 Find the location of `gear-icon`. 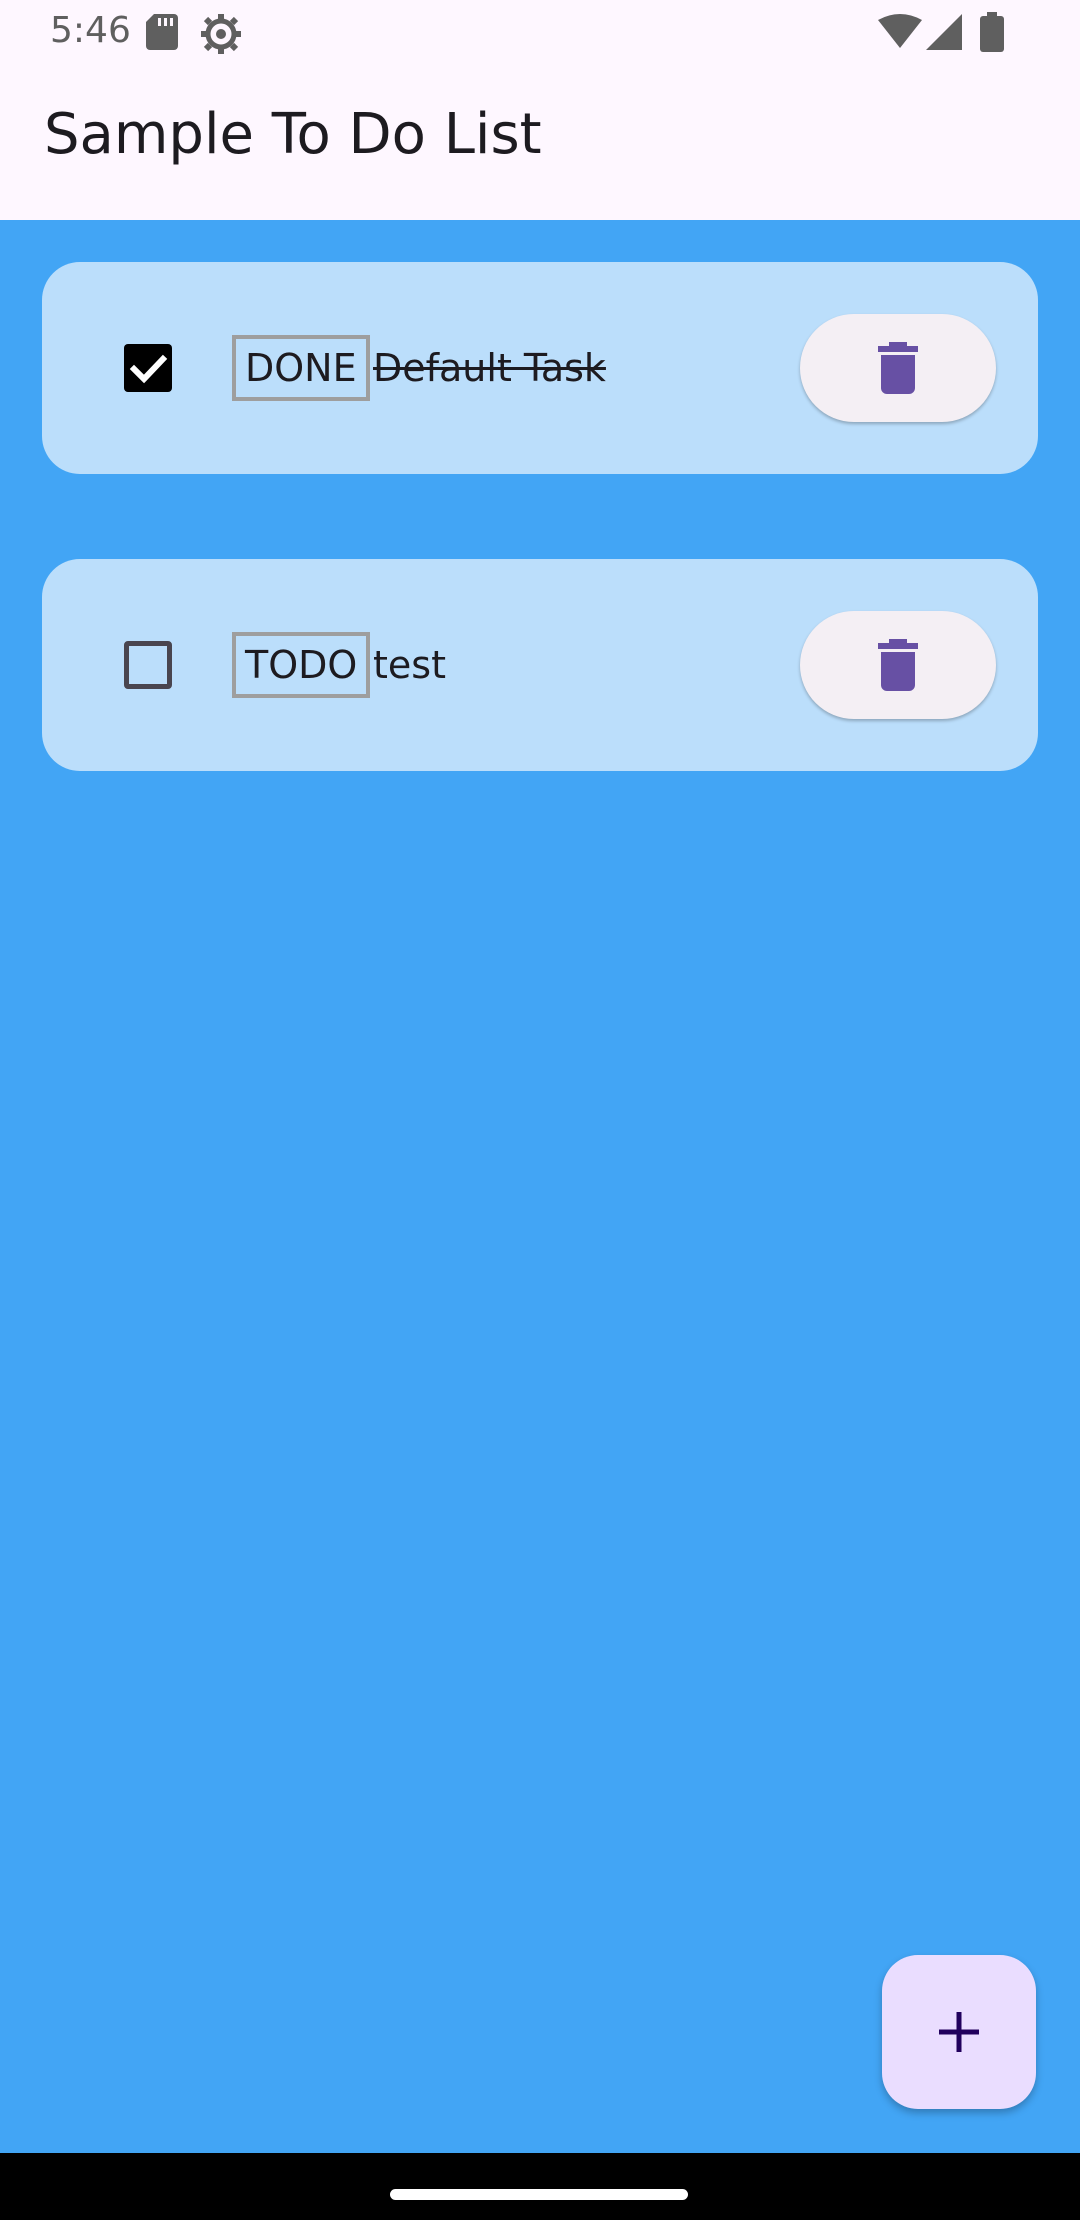

gear-icon is located at coordinates (221, 34).